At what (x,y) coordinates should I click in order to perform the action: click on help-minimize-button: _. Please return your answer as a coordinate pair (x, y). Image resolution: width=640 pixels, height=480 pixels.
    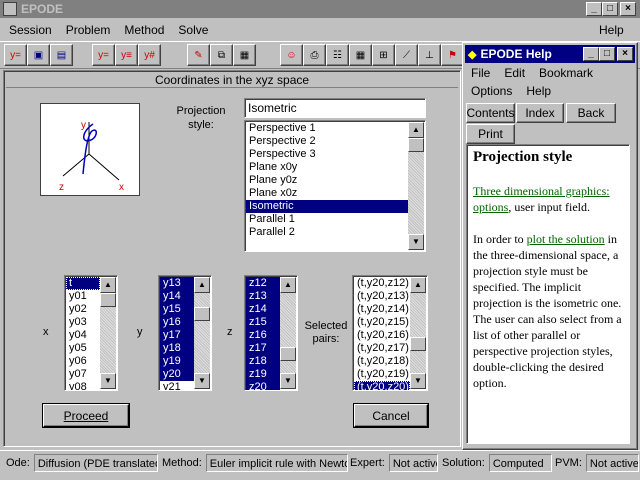
    Looking at the image, I should click on (591, 54).